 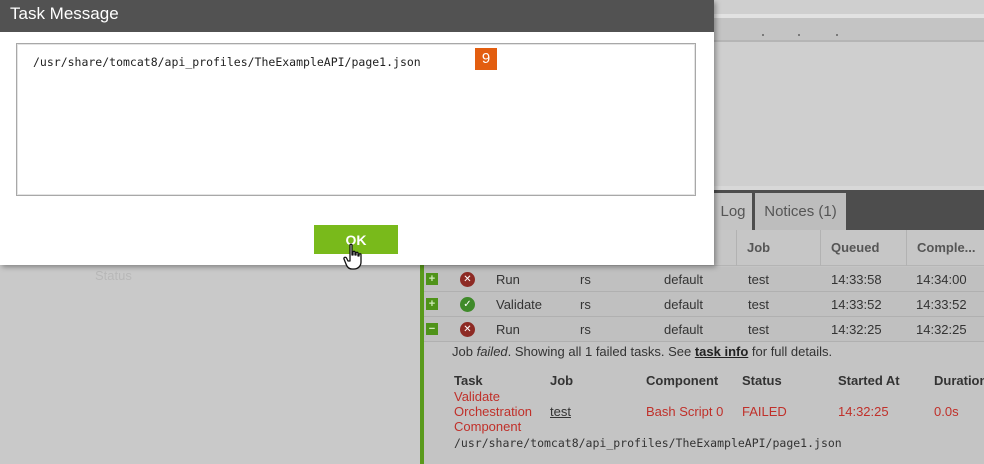 What do you see at coordinates (733, 211) in the screenshot?
I see `tab-log: Log` at bounding box center [733, 211].